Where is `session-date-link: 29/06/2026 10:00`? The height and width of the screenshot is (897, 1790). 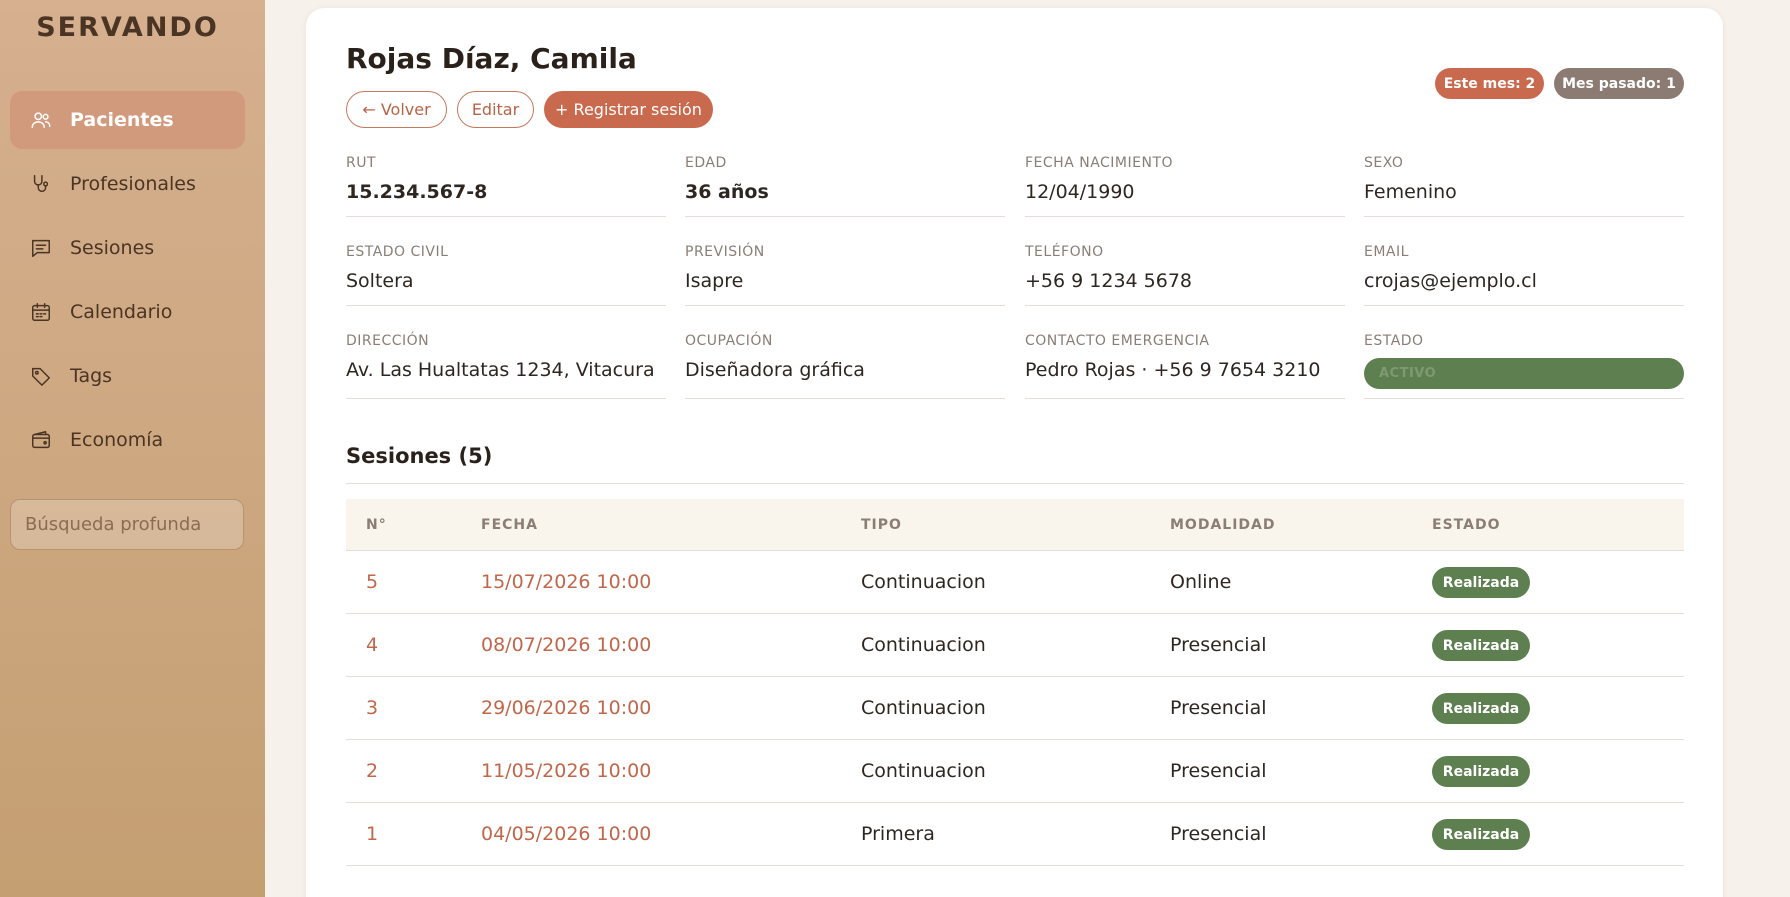 session-date-link: 29/06/2026 10:00 is located at coordinates (566, 708).